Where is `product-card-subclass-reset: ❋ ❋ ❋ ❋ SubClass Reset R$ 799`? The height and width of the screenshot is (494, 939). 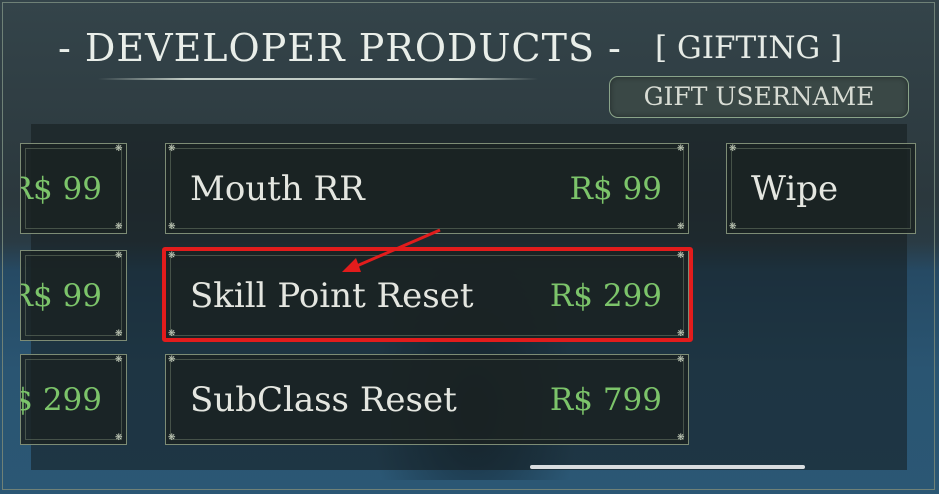 product-card-subclass-reset: ❋ ❋ ❋ ❋ SubClass Reset R$ 799 is located at coordinates (427, 399).